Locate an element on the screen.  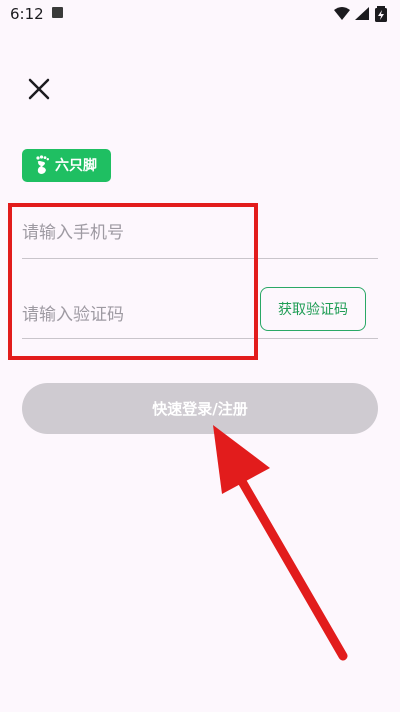
login-register-button: 快速登录/注册 is located at coordinates (200, 408).